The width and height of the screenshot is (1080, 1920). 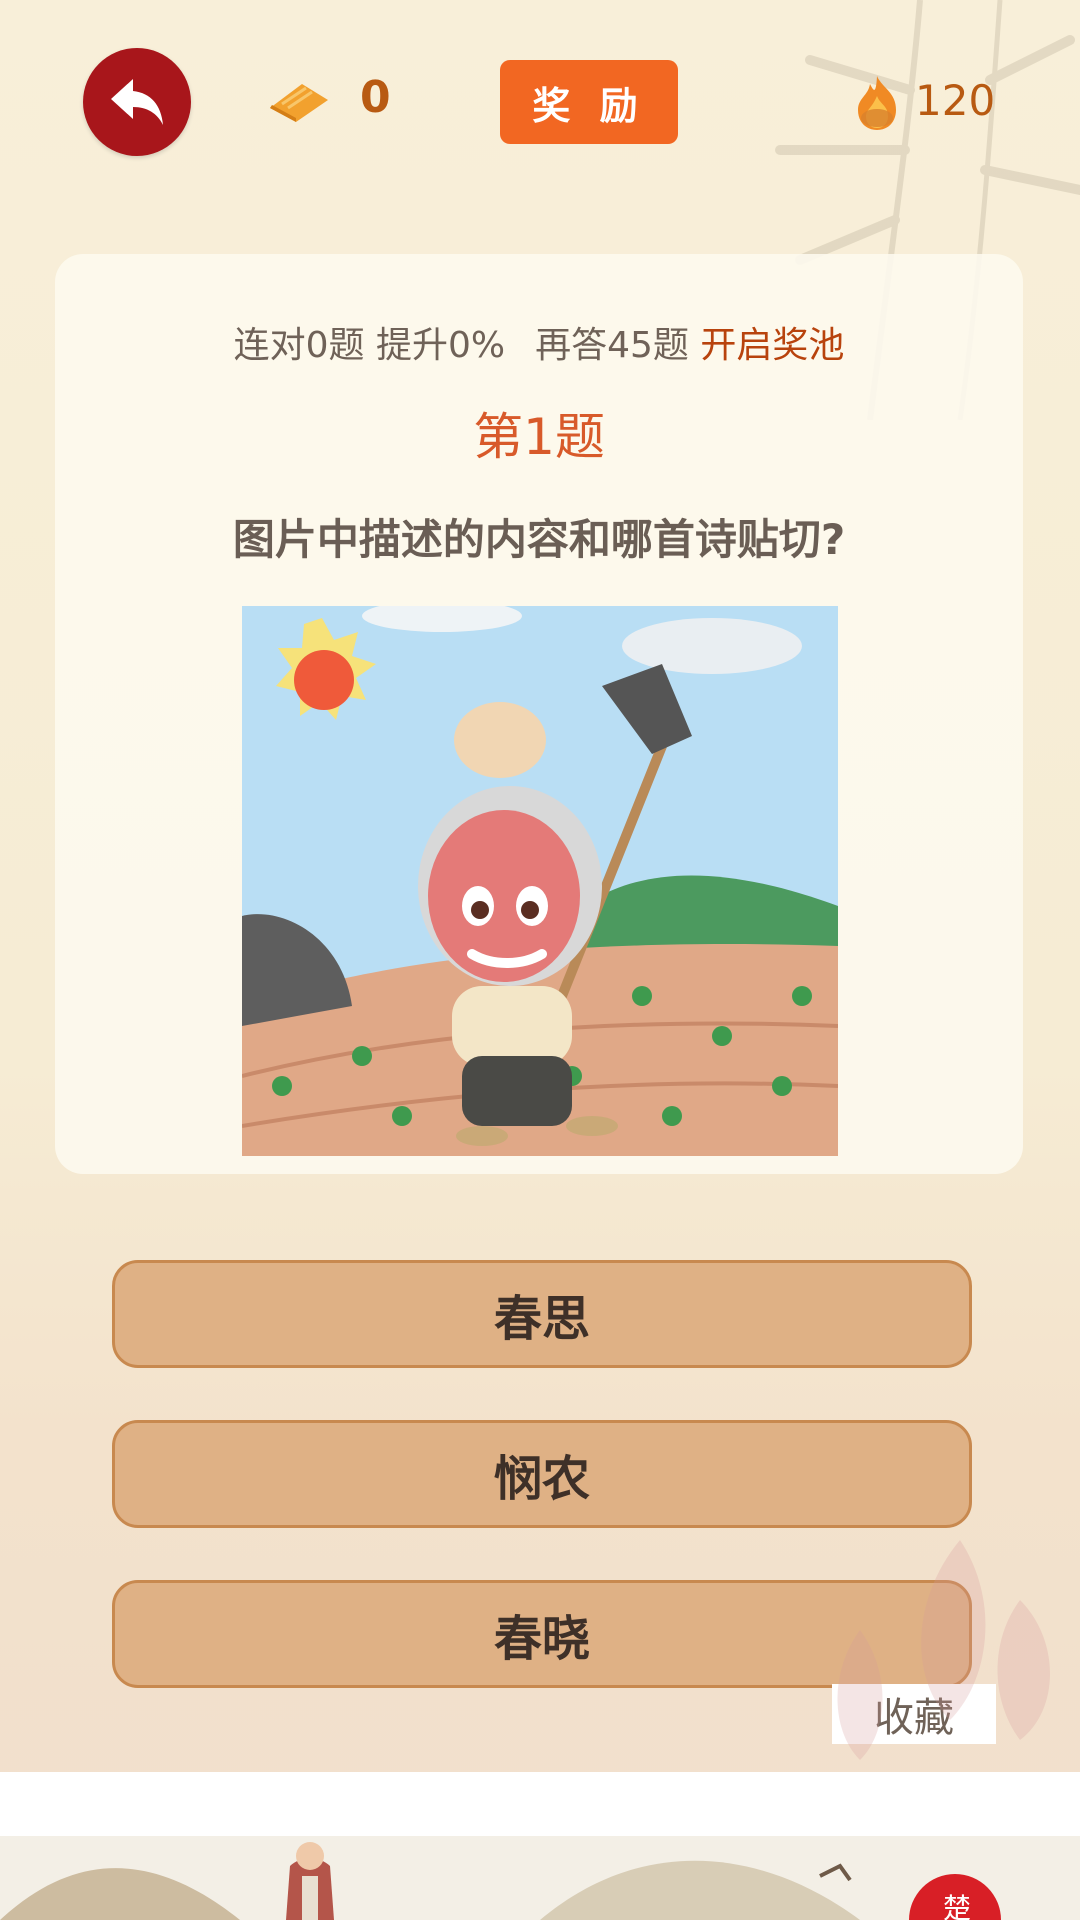 What do you see at coordinates (943, 1650) in the screenshot?
I see `lotus-decoration` at bounding box center [943, 1650].